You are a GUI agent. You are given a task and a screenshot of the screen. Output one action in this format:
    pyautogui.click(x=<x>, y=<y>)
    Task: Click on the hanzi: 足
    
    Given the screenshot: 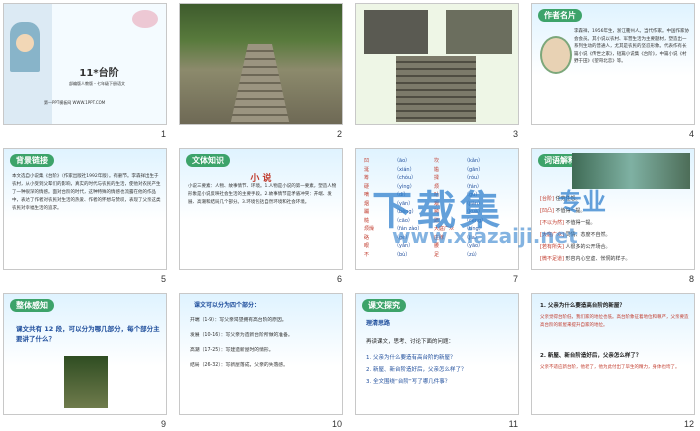 What is the action you would take?
    pyautogui.click(x=437, y=254)
    